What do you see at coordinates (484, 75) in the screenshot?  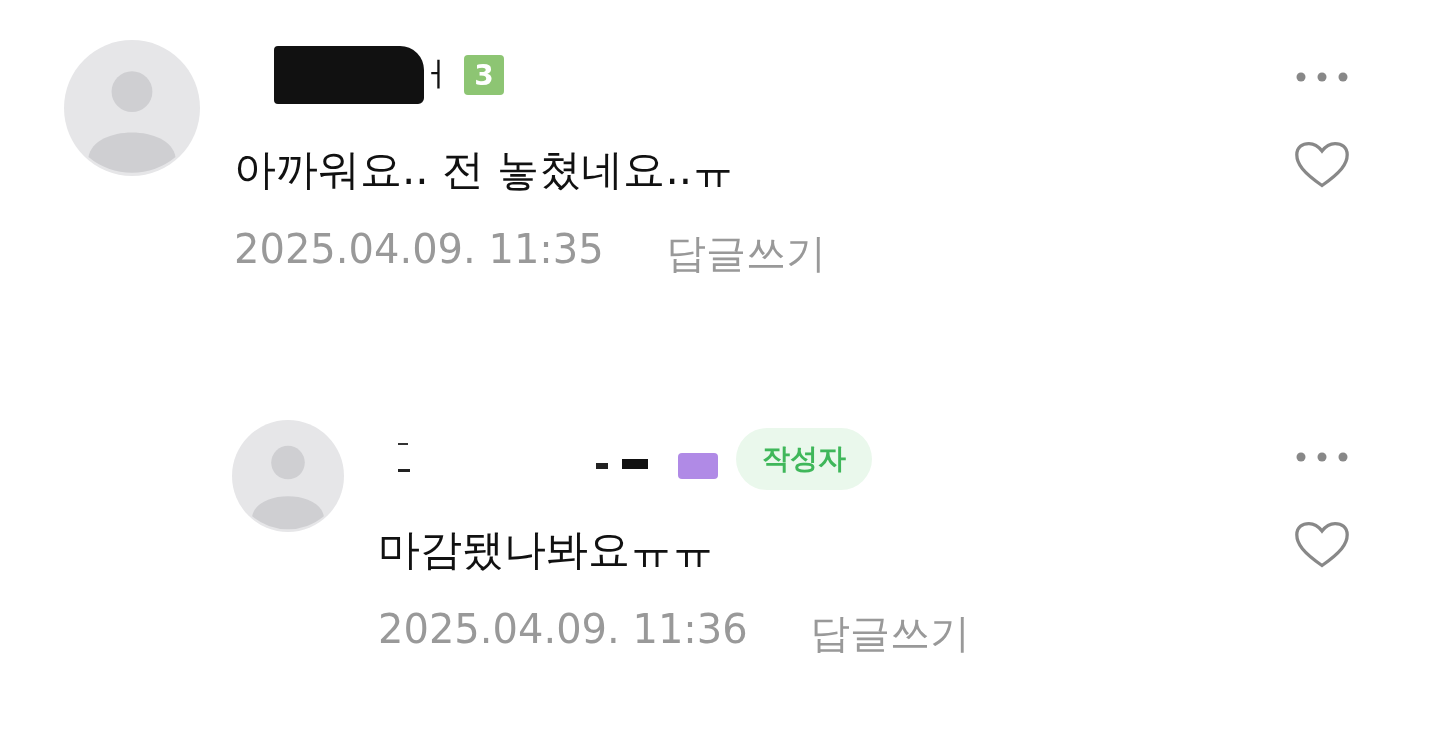 I see `level-badge: 3` at bounding box center [484, 75].